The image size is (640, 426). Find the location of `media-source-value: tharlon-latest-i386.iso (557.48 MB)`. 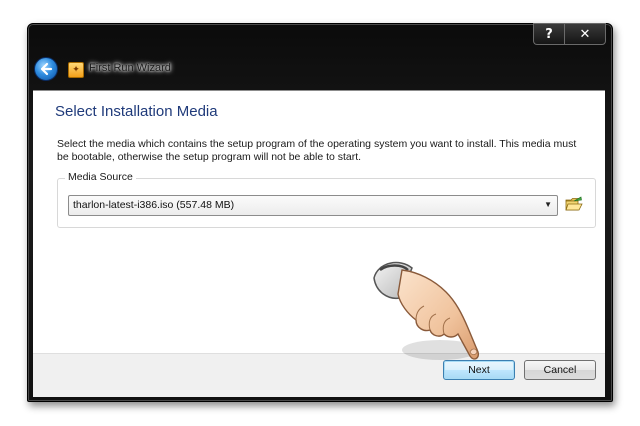

media-source-value: tharlon-latest-i386.iso (557.48 MB) is located at coordinates (154, 205).